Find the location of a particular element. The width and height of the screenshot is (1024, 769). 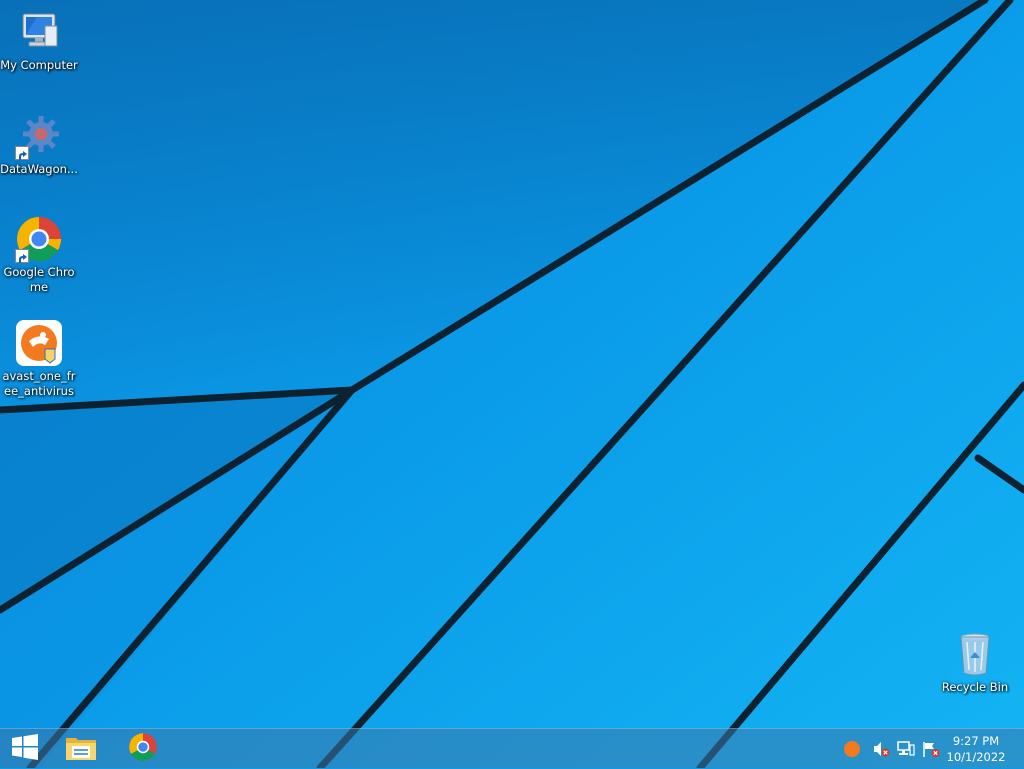

desktop-icon-my-computer: My Computer is located at coordinates (39, 40).